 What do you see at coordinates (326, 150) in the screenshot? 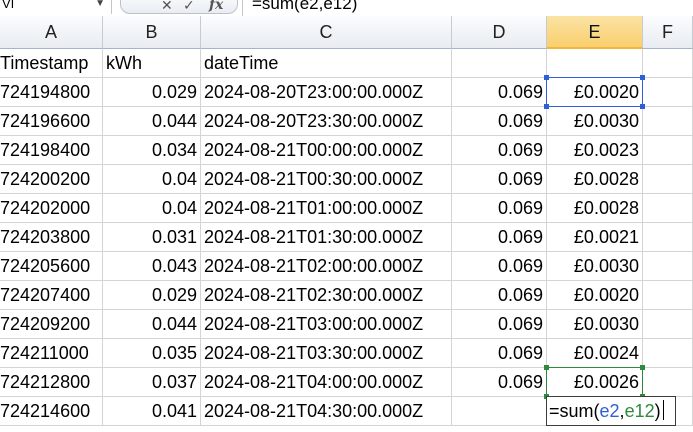
I see `table-row-cell-c: 2024-08-21T00:00:00.000Z` at bounding box center [326, 150].